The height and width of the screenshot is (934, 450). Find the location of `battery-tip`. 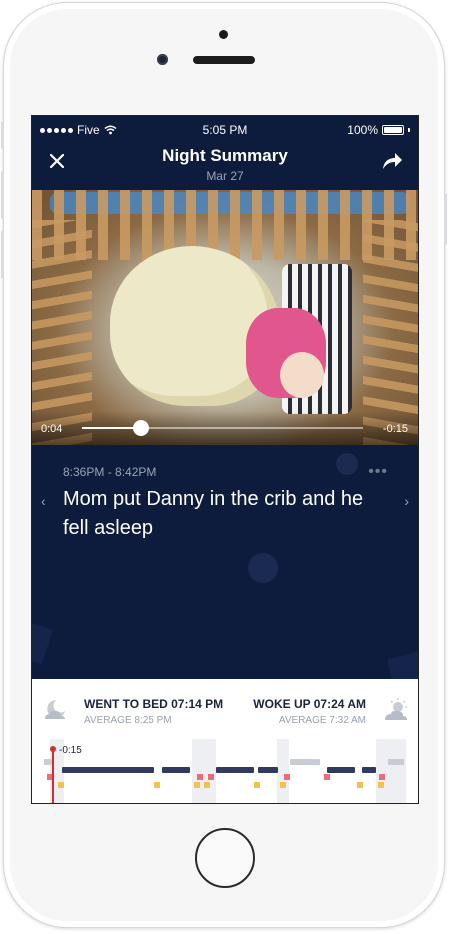

battery-tip is located at coordinates (409, 130).